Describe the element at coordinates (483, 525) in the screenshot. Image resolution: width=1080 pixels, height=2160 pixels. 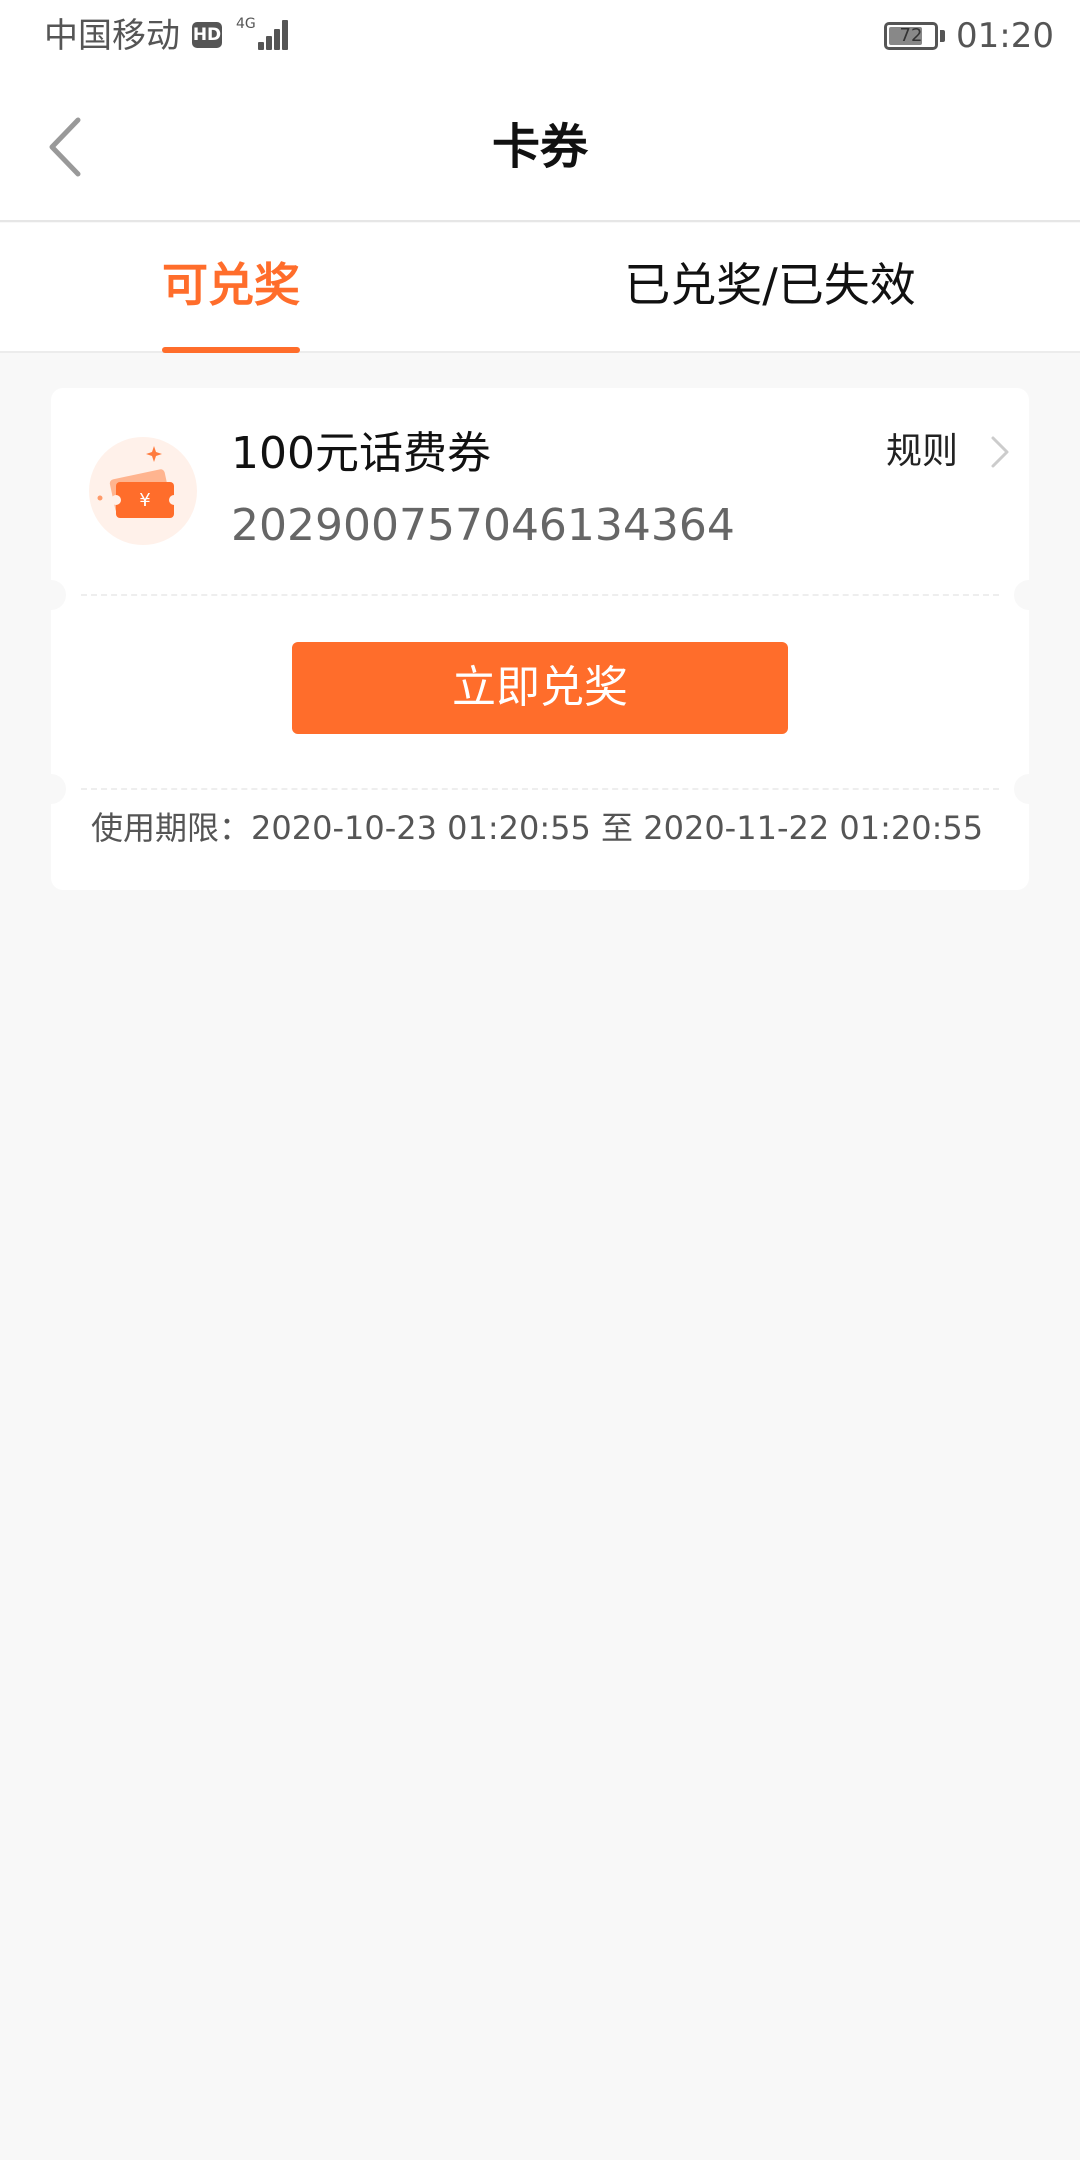
I see `coupon-code: 202900757046134364` at that location.